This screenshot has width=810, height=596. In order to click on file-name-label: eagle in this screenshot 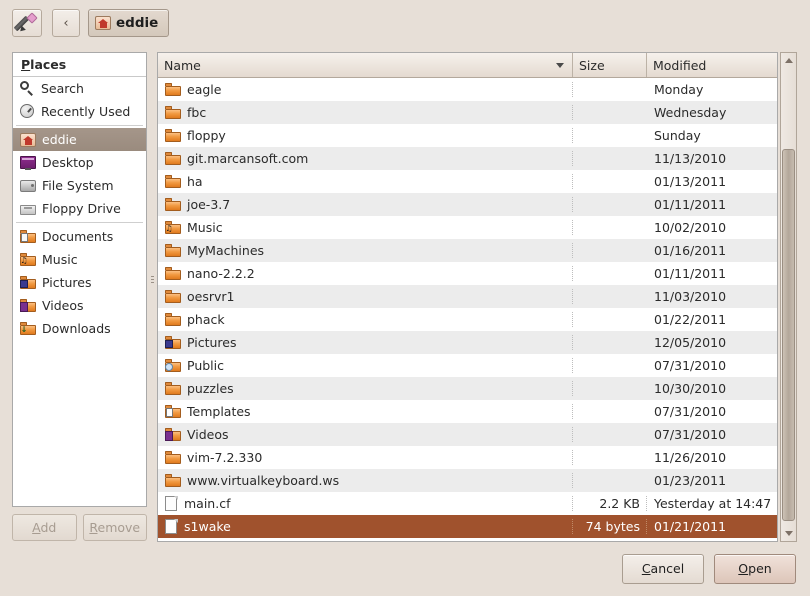, I will do `click(204, 89)`.